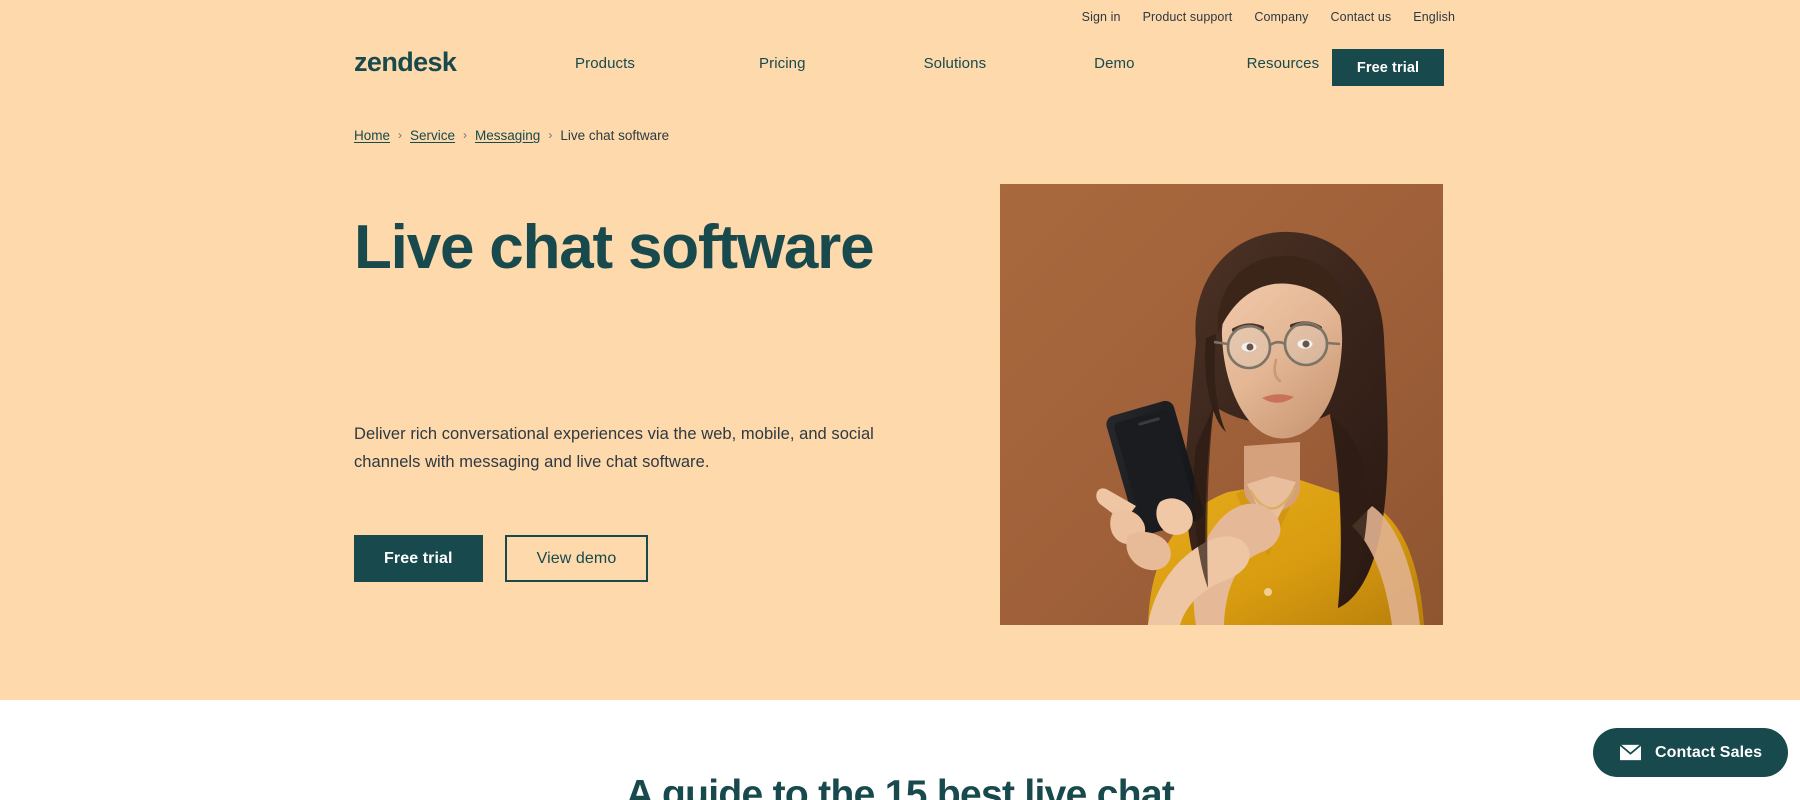  I want to click on hero-photo-illustration, so click(1221, 404).